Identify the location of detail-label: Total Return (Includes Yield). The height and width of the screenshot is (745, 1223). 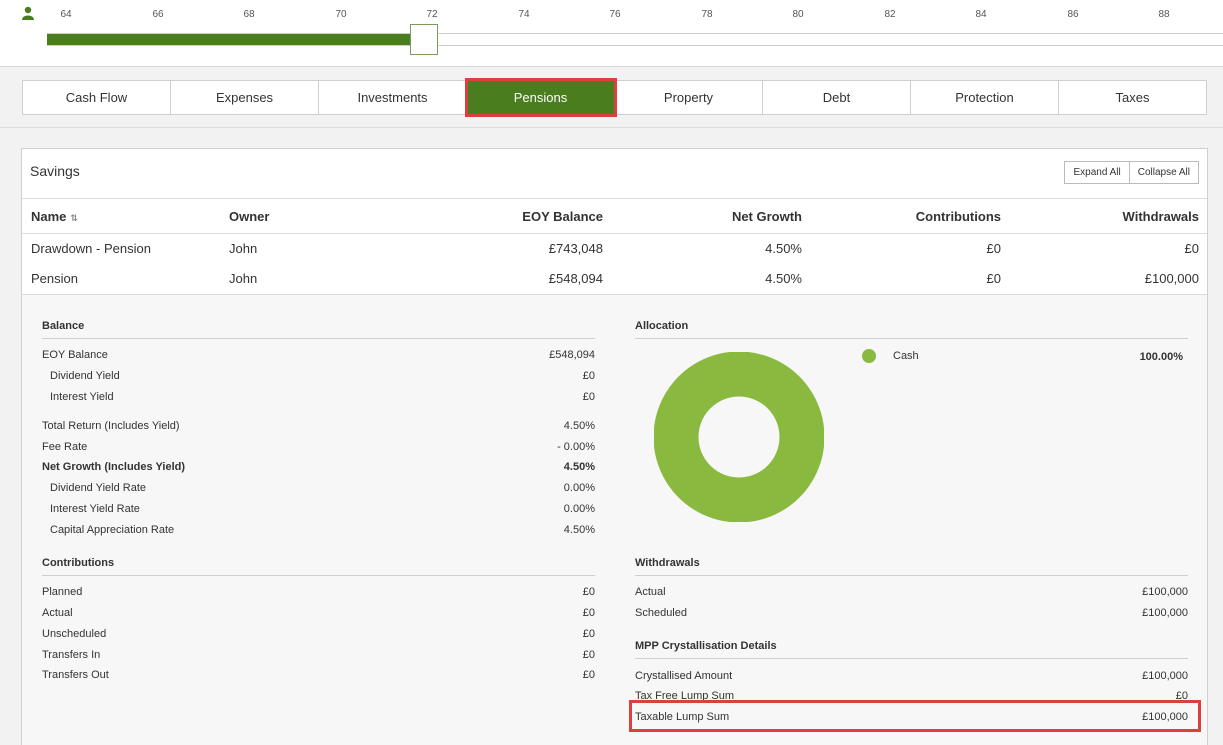
(111, 426).